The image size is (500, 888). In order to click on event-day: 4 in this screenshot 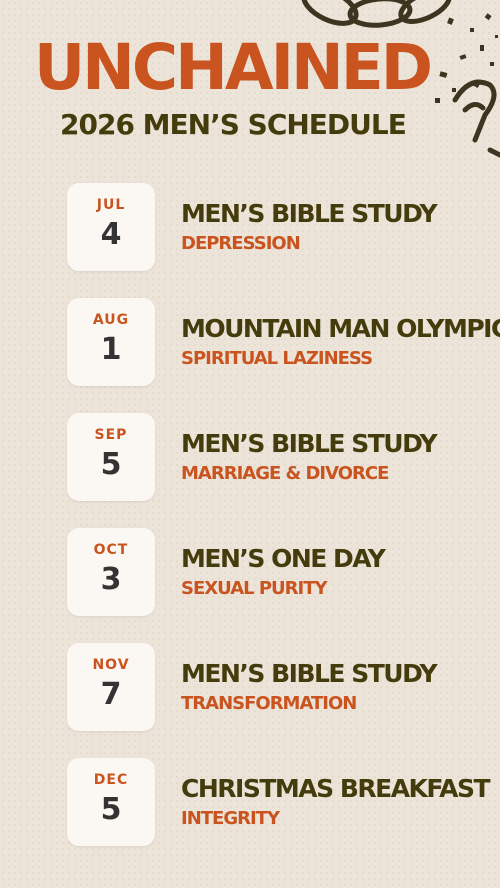, I will do `click(111, 234)`.